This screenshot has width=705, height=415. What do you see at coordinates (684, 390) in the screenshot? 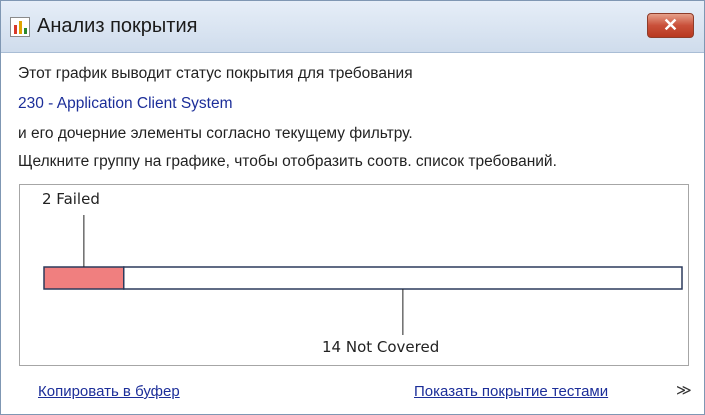
I see `chevron-down-icon: ≫` at bounding box center [684, 390].